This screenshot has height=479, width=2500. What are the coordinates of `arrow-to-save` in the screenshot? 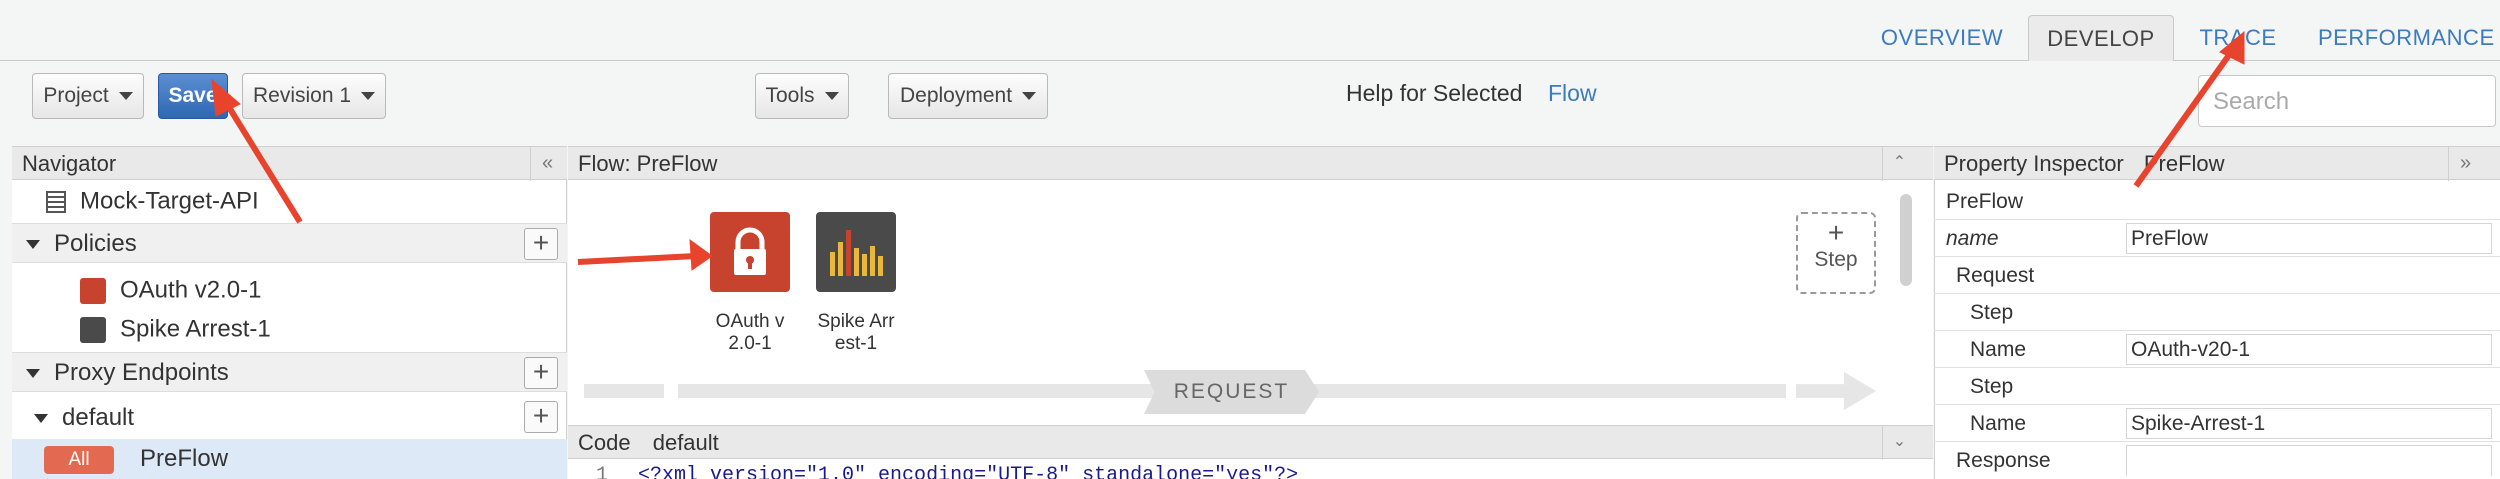 It's located at (261, 159).